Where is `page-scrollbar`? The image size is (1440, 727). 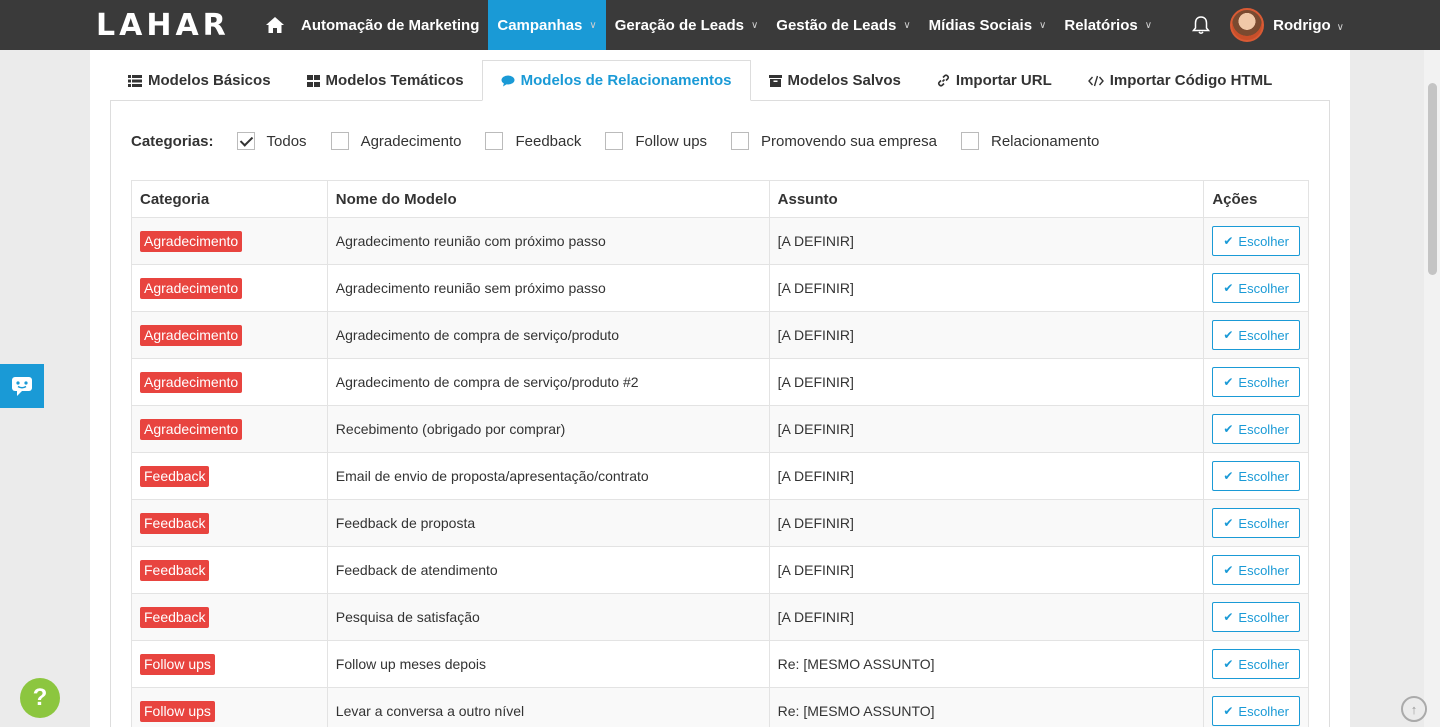
page-scrollbar is located at coordinates (1432, 388).